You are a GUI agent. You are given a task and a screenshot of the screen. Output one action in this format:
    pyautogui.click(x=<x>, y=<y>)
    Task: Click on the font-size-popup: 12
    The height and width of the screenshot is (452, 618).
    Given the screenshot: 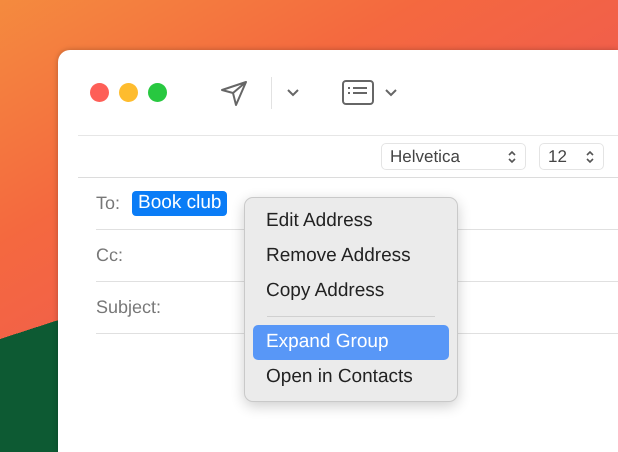 What is the action you would take?
    pyautogui.click(x=571, y=156)
    